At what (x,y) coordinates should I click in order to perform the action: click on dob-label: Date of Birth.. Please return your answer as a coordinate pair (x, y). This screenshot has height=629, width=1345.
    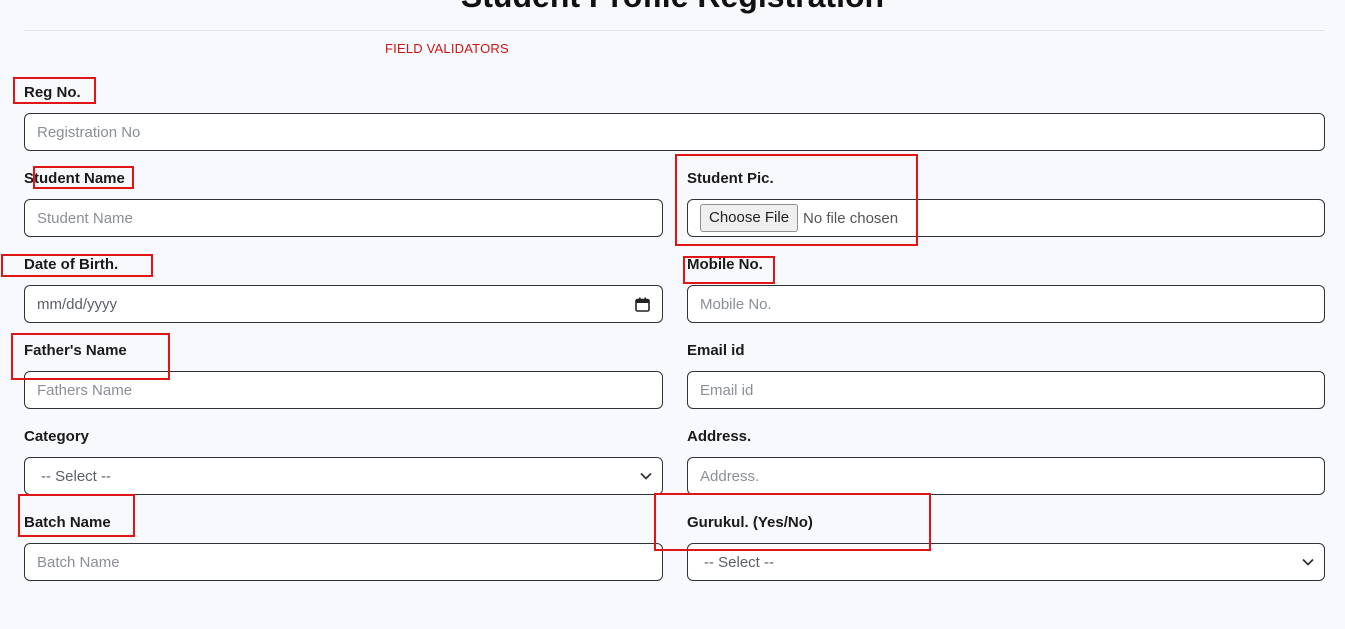
    Looking at the image, I should click on (71, 264).